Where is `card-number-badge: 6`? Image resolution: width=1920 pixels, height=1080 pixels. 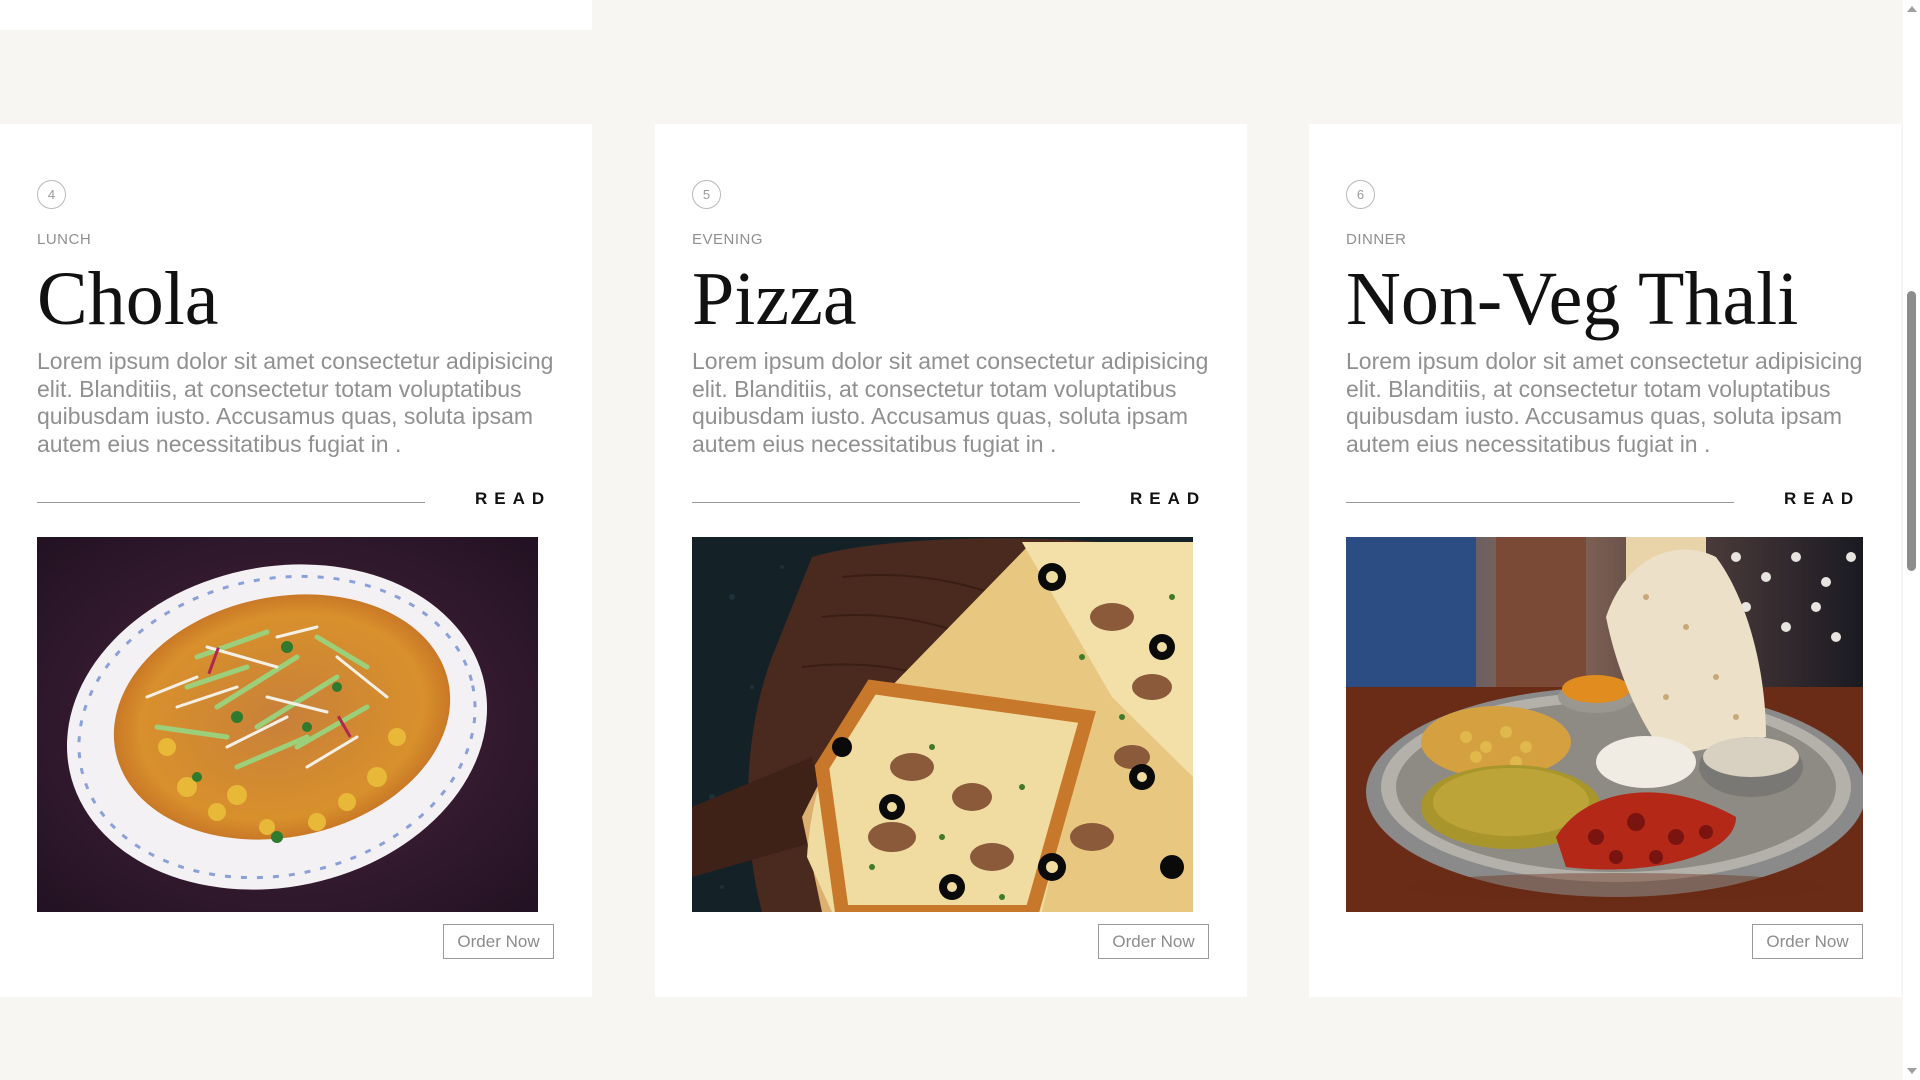 card-number-badge: 6 is located at coordinates (1360, 194).